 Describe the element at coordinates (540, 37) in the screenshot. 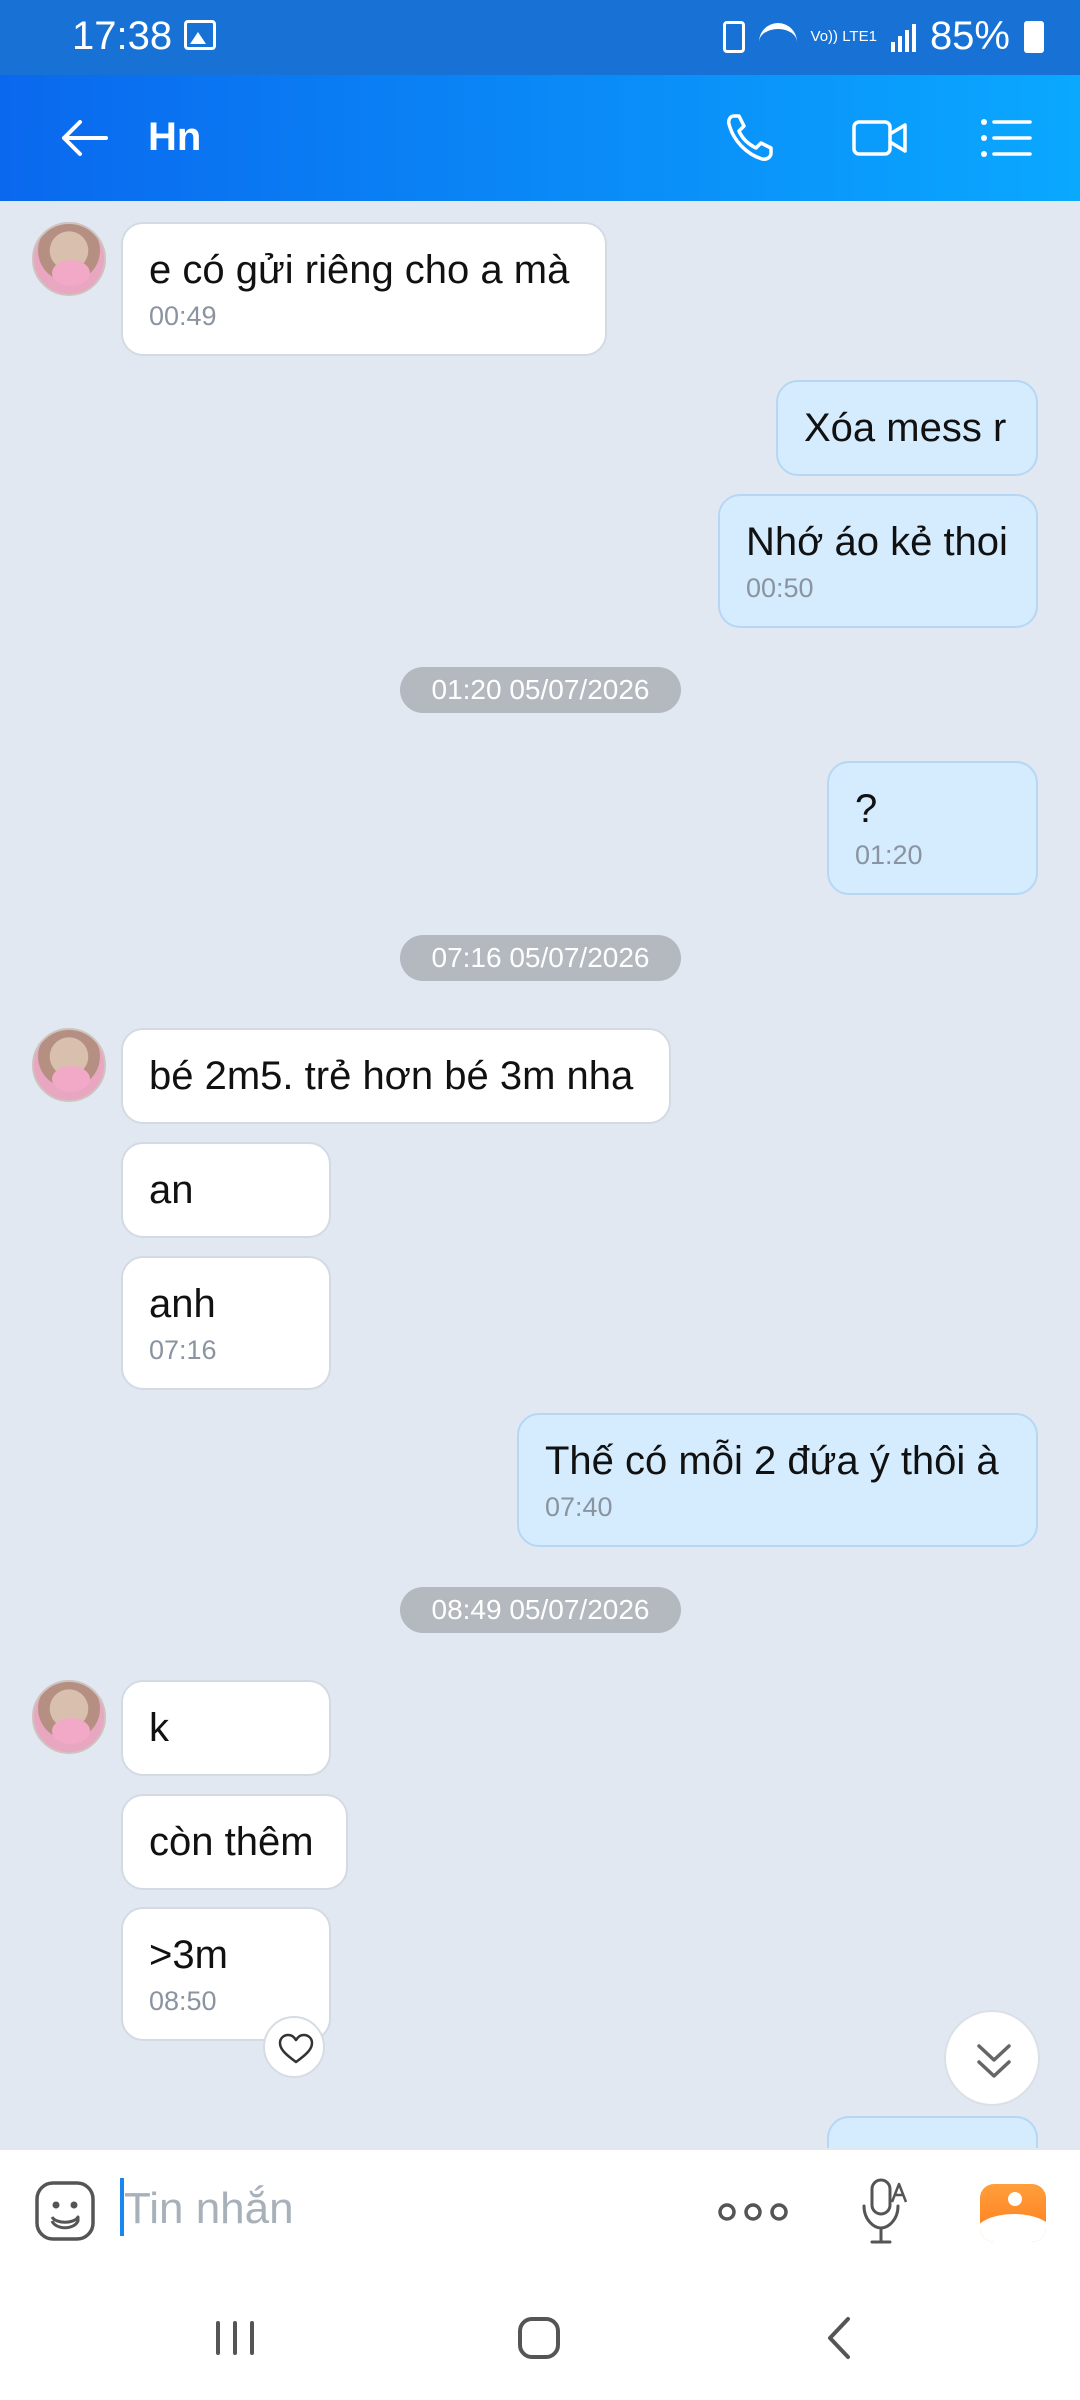

I see `status-bar: 17:38 Vo)) LTE1 85%` at that location.